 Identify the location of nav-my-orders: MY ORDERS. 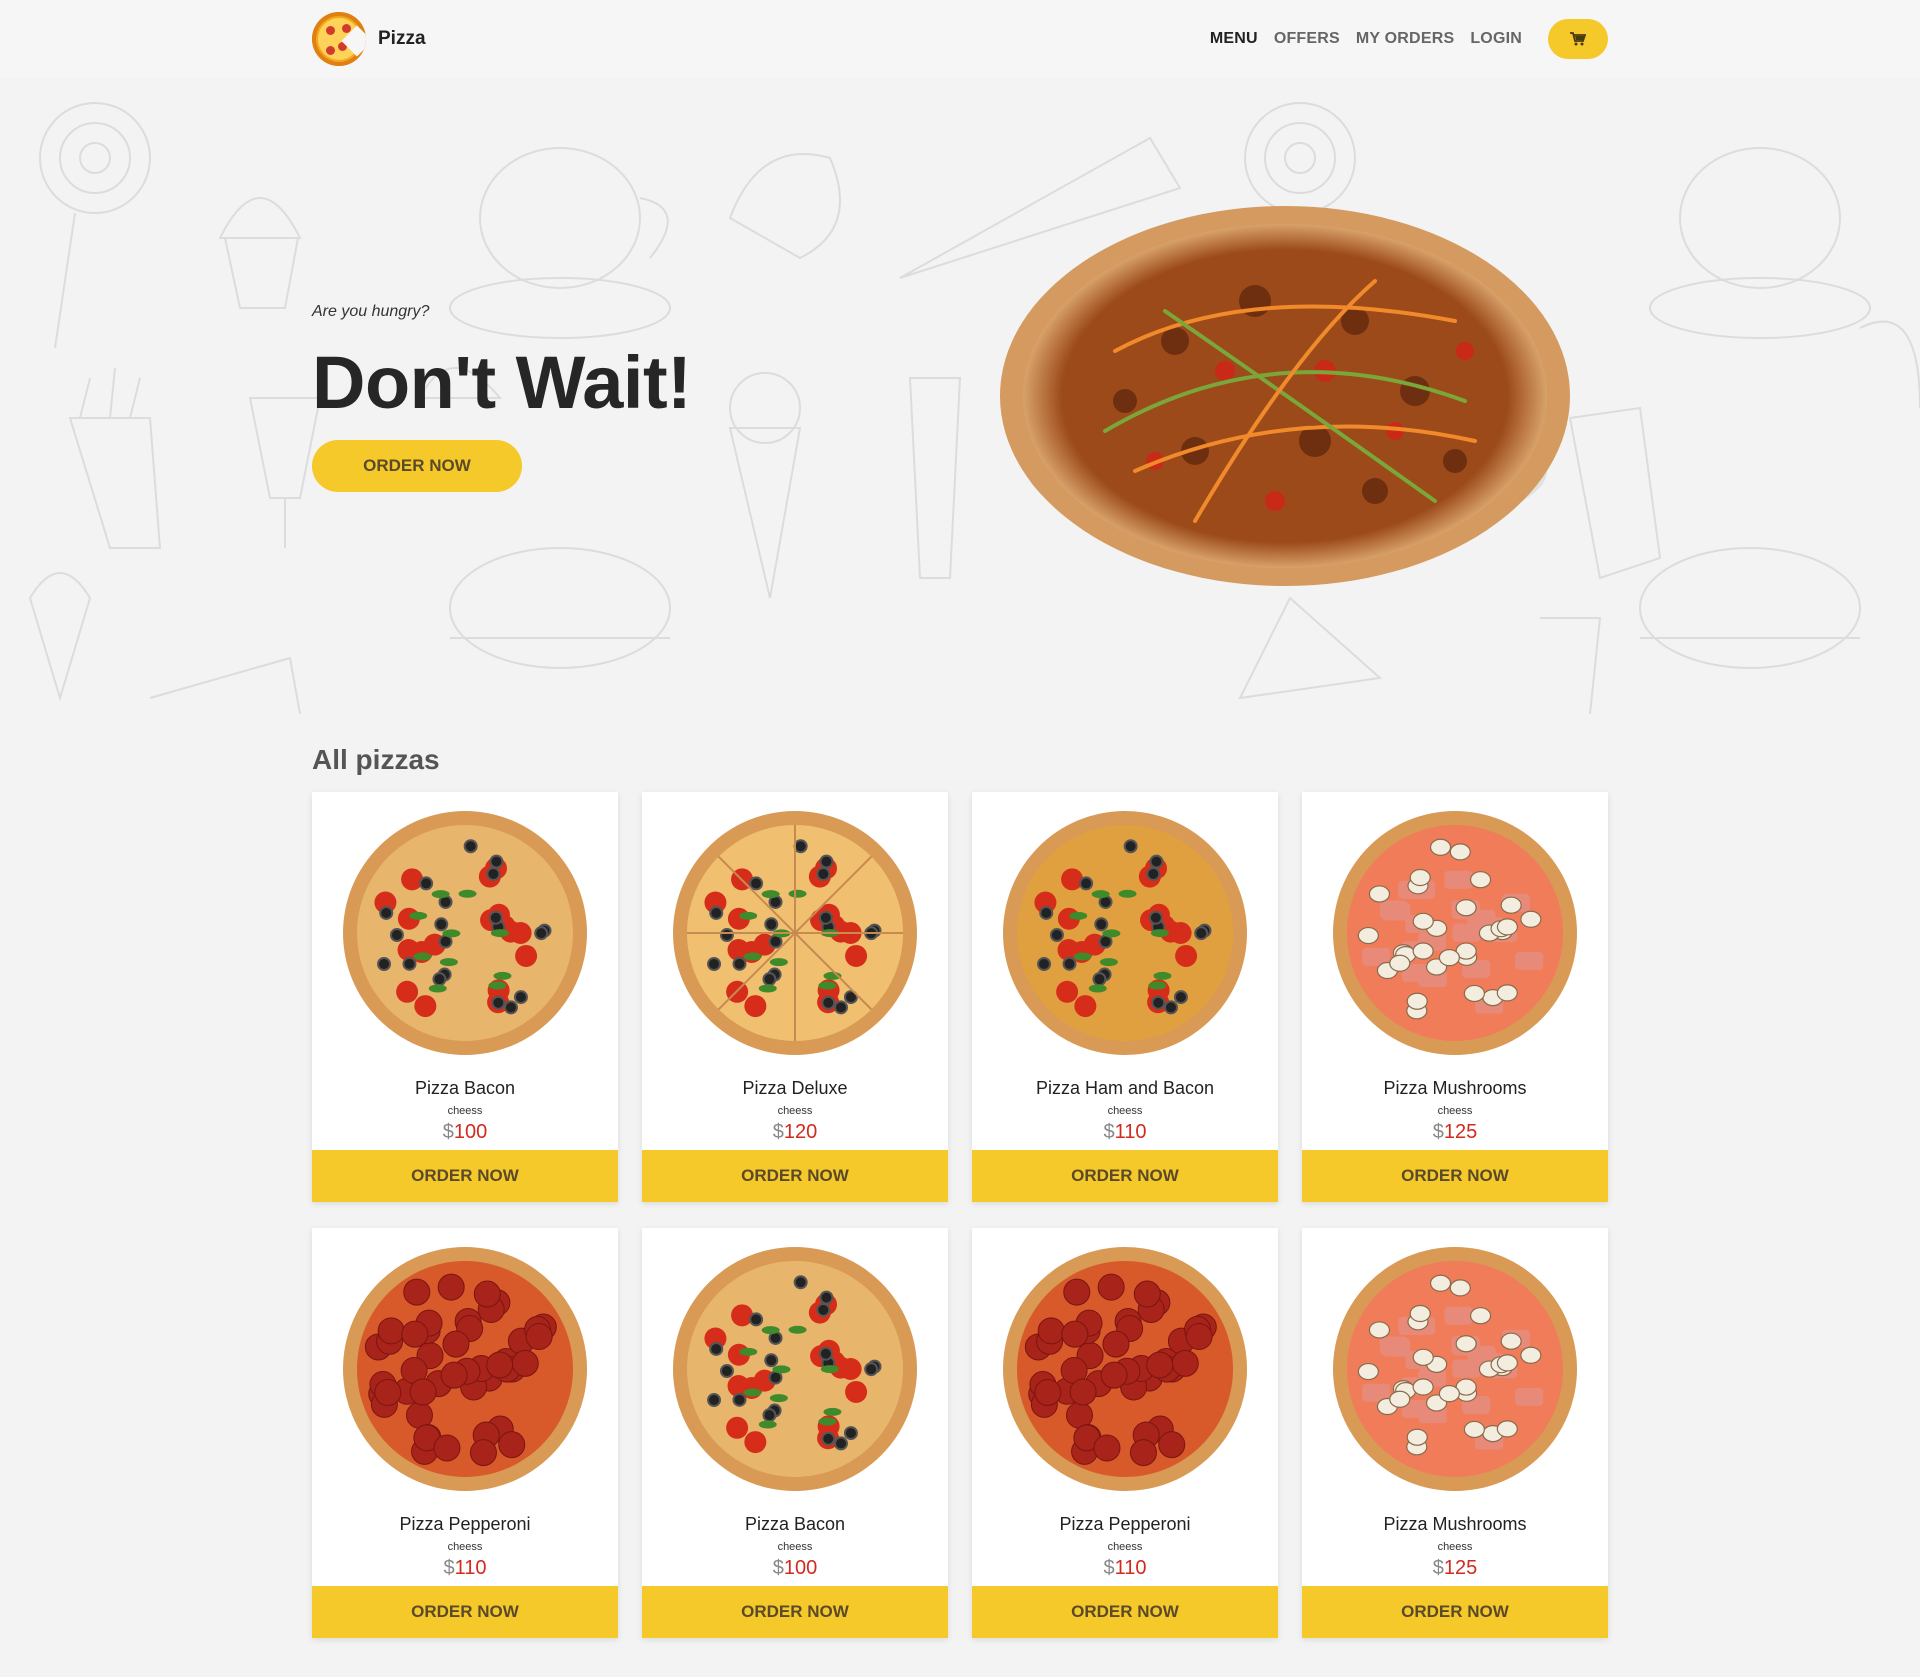
(1405, 39).